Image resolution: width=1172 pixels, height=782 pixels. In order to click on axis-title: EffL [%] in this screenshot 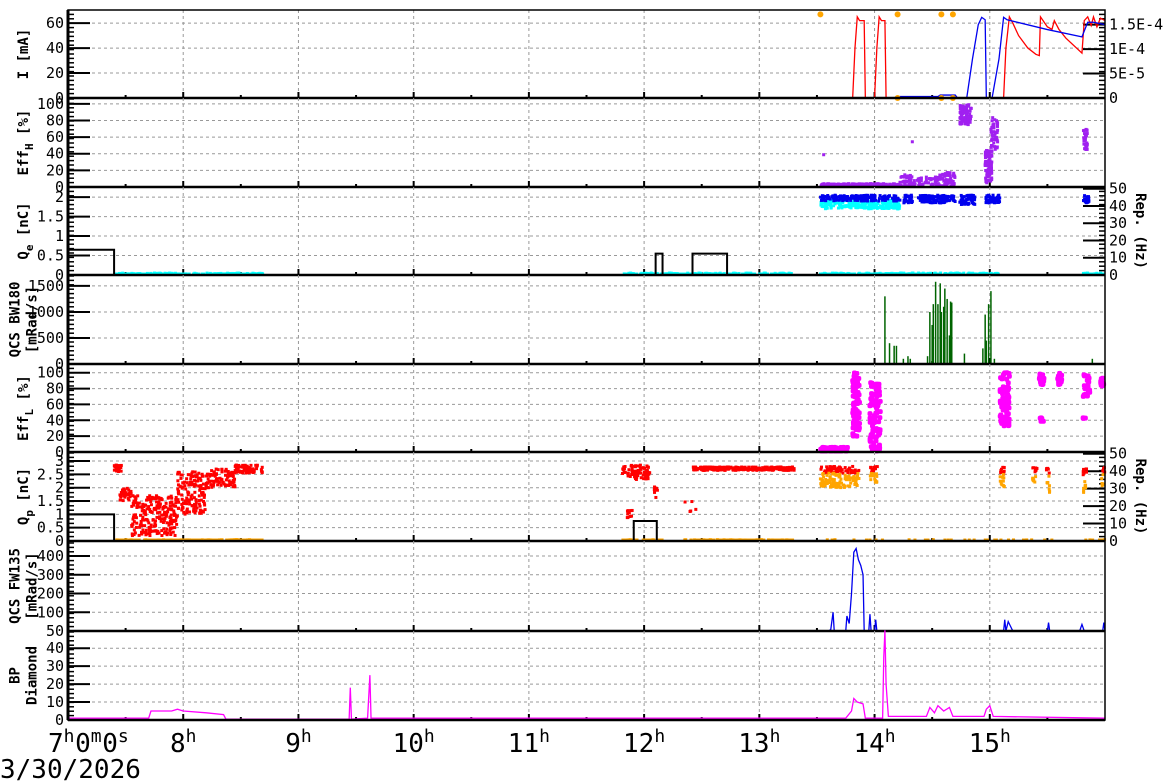, I will do `click(26, 408)`.